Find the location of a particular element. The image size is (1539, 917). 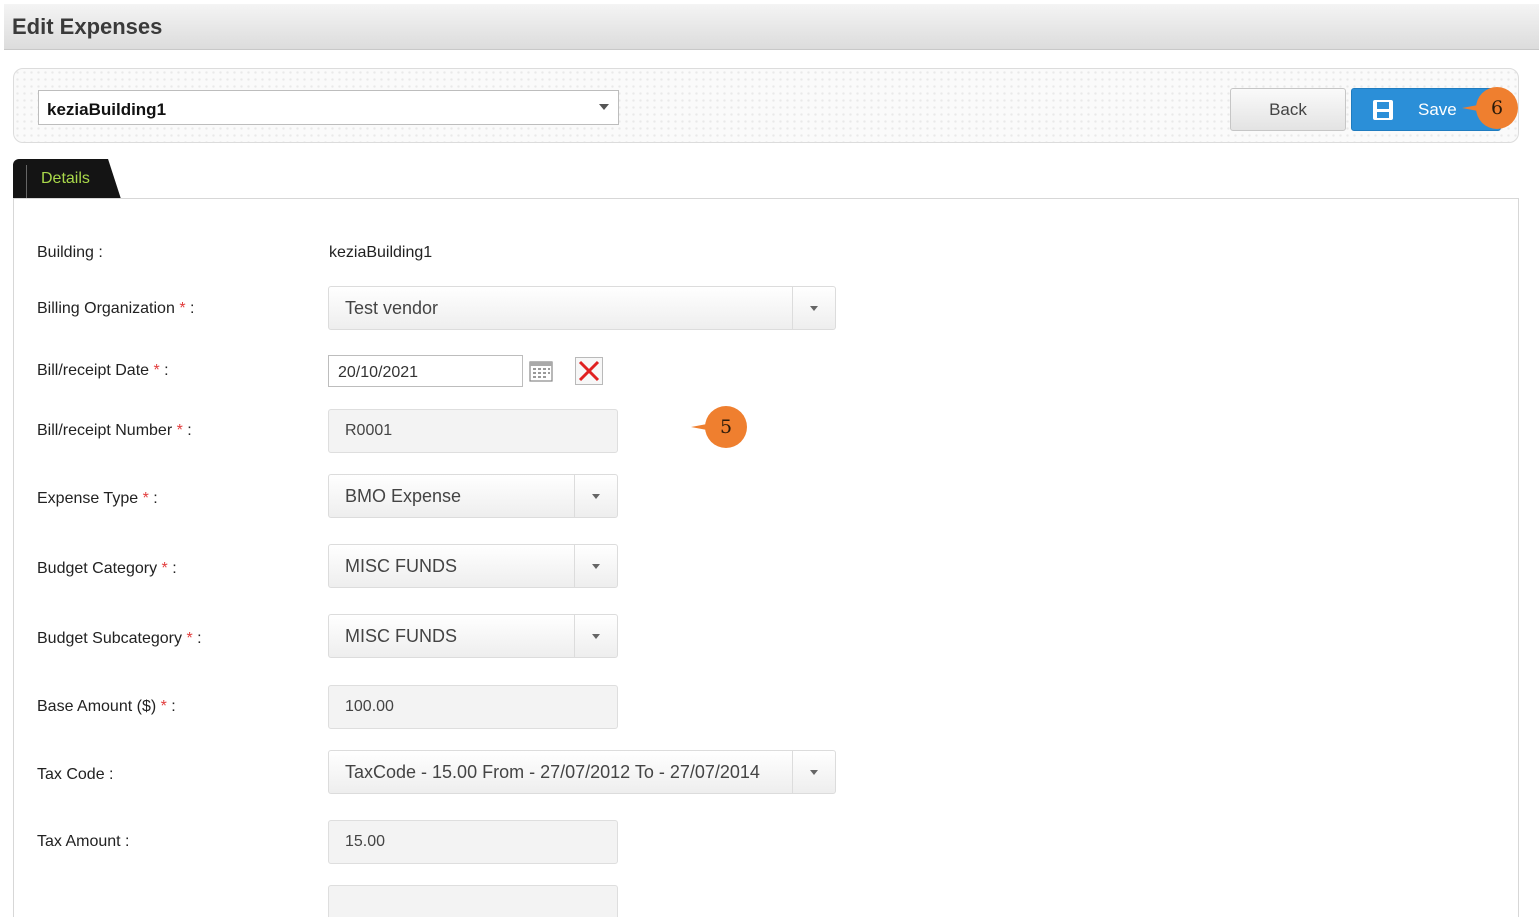

floppy-disk-icon is located at coordinates (1383, 110).